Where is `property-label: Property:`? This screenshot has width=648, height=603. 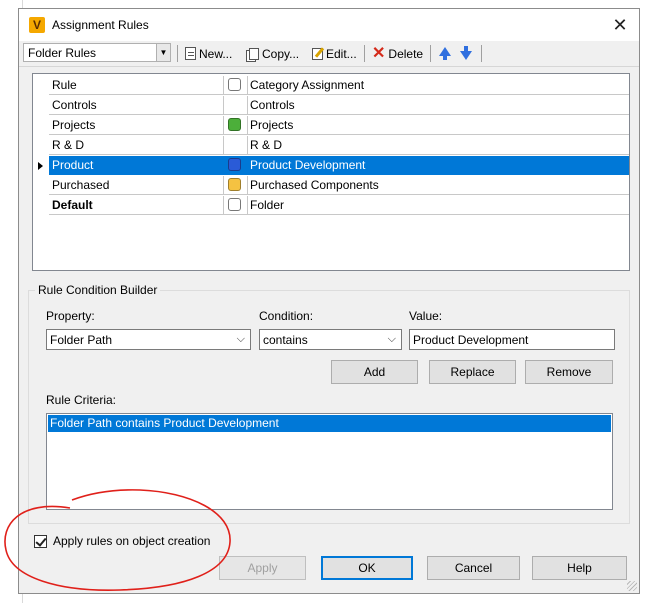 property-label: Property: is located at coordinates (70, 316).